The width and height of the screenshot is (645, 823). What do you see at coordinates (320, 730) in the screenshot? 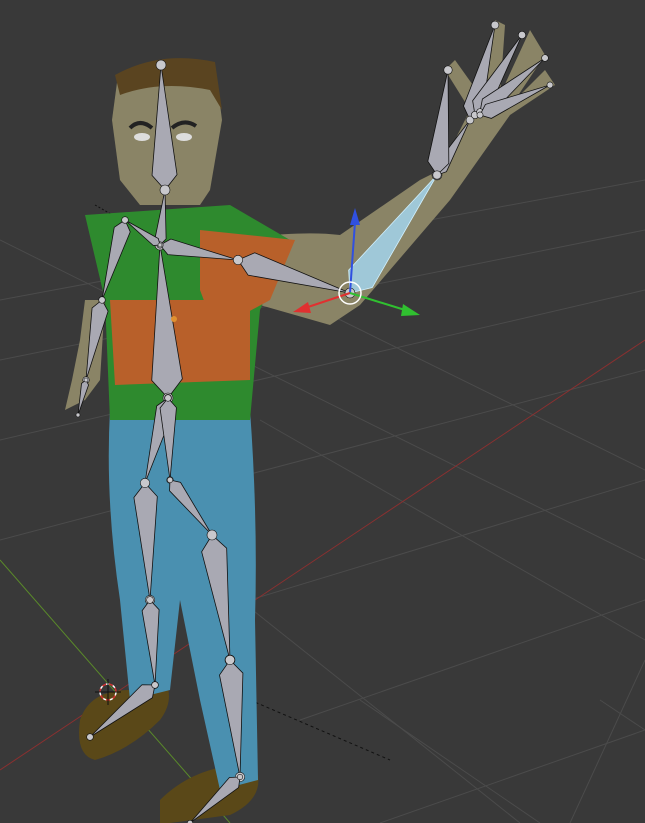
I see `parent-relation-line` at bounding box center [320, 730].